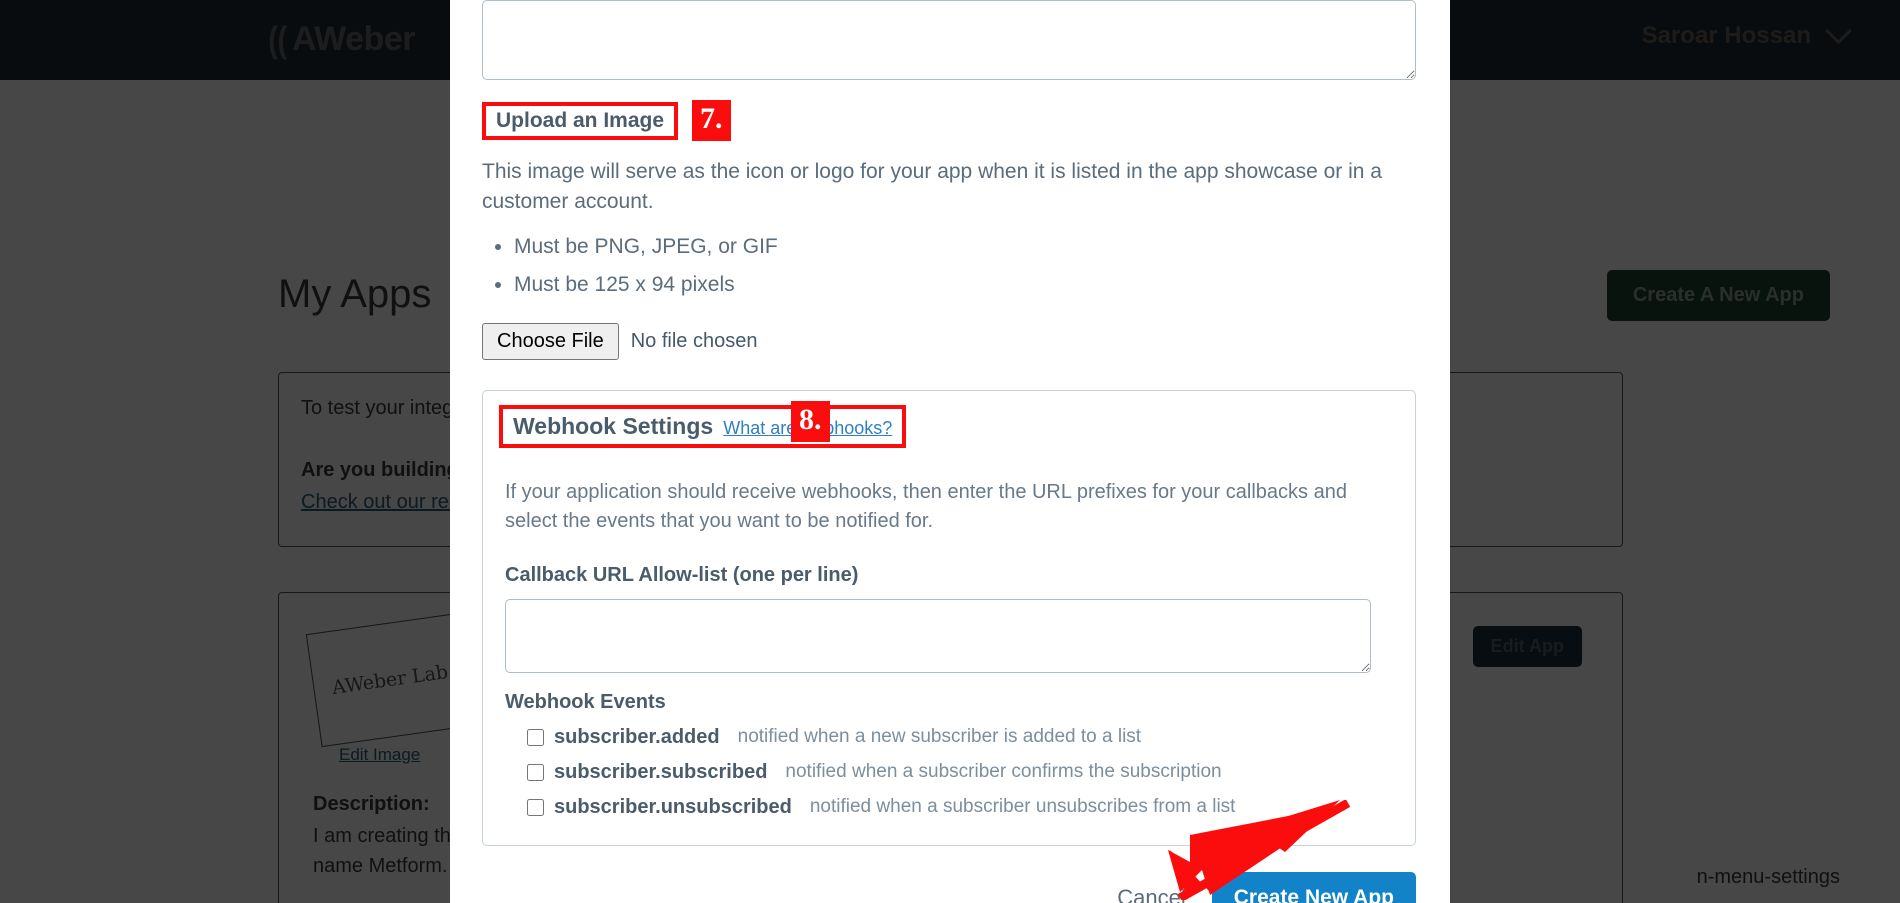 Image resolution: width=1900 pixels, height=903 pixels. Describe the element at coordinates (949, 887) in the screenshot. I see `modal-footer: Cancel Create New App` at that location.